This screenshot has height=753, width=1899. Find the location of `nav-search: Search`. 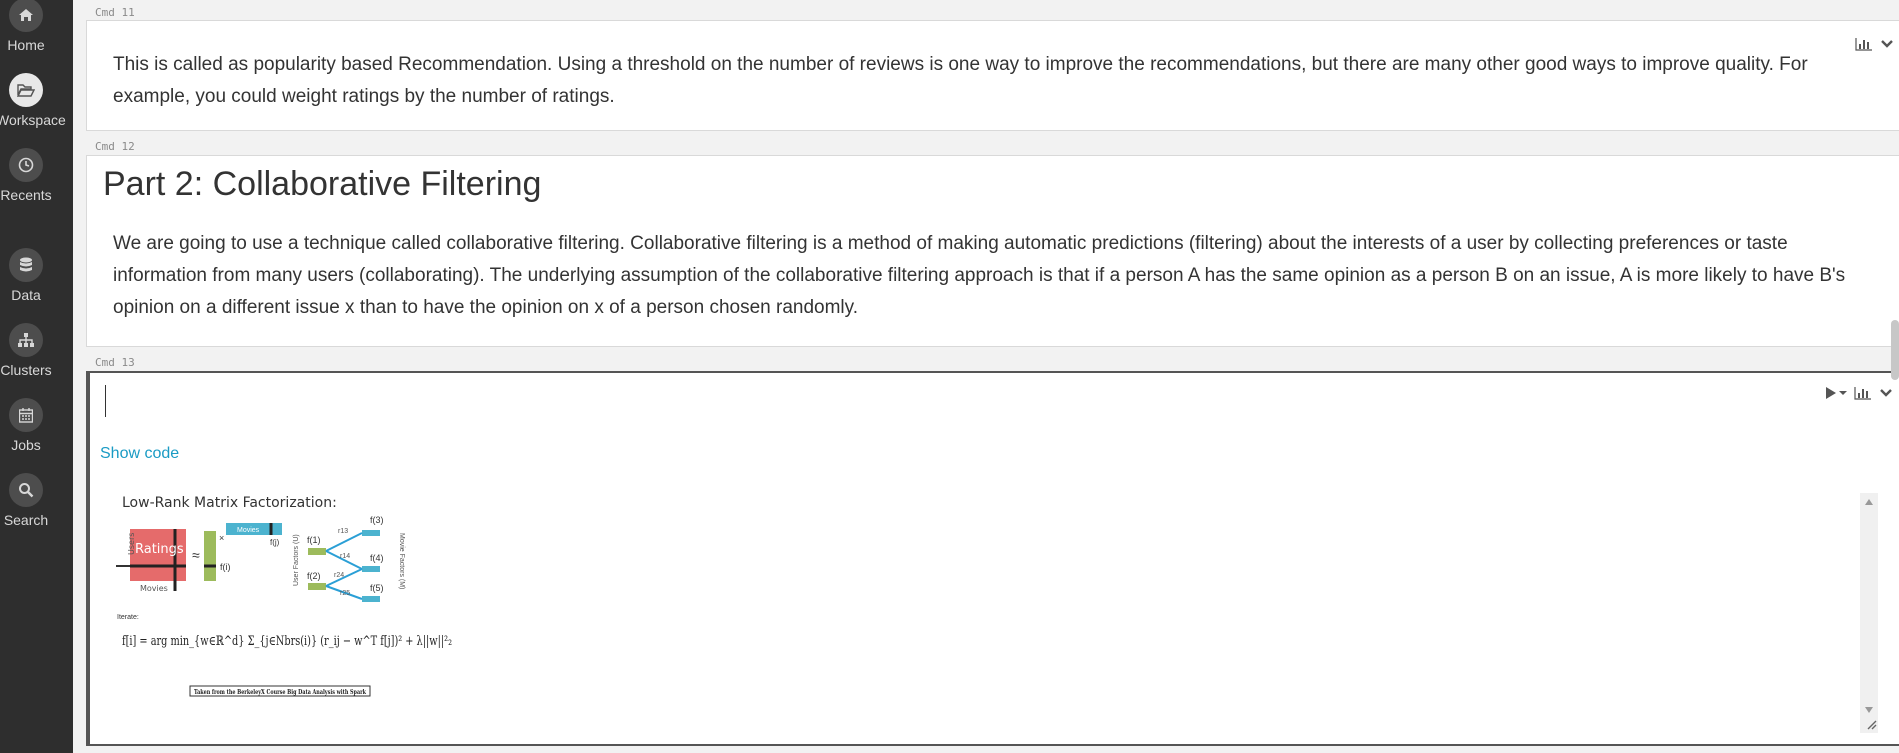

nav-search: Search is located at coordinates (26, 500).